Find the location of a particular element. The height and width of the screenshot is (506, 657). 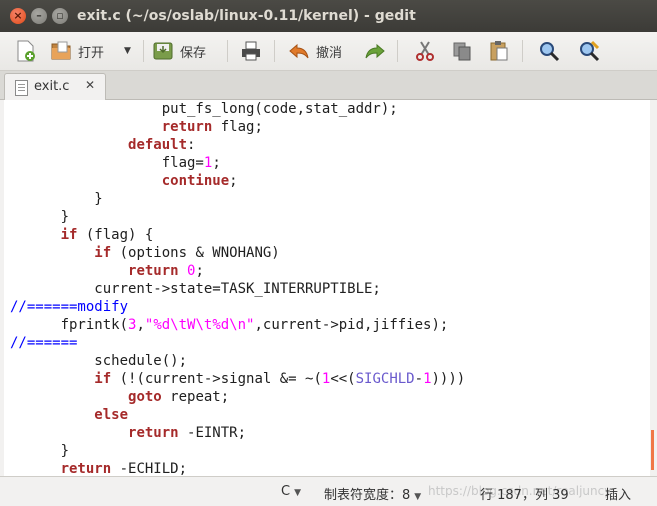

open-label: 打开 is located at coordinates (91, 53).